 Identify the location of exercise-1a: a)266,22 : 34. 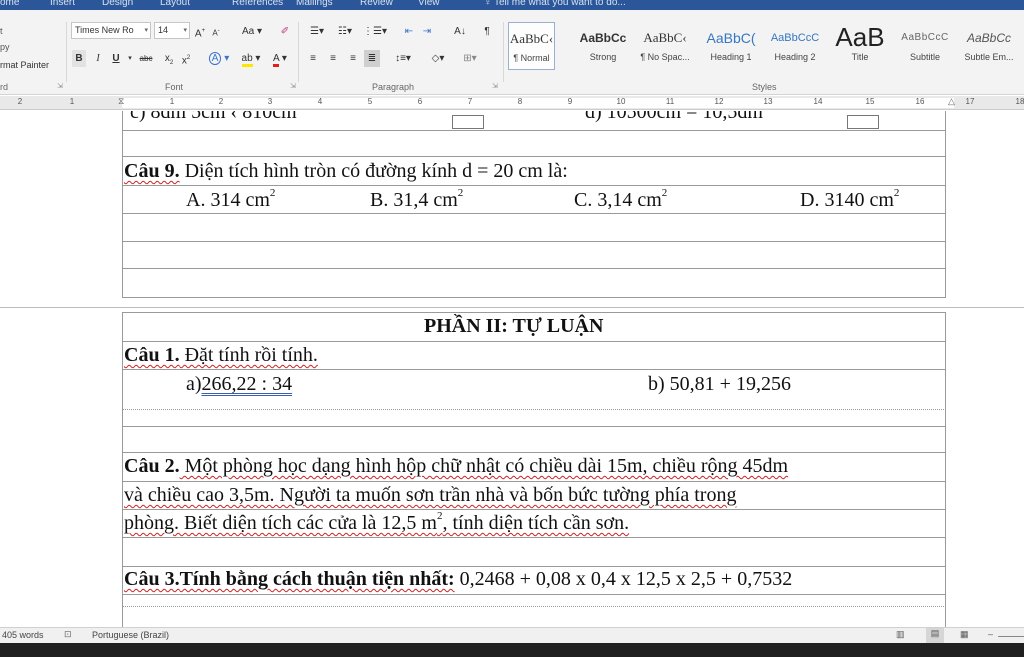
(239, 384).